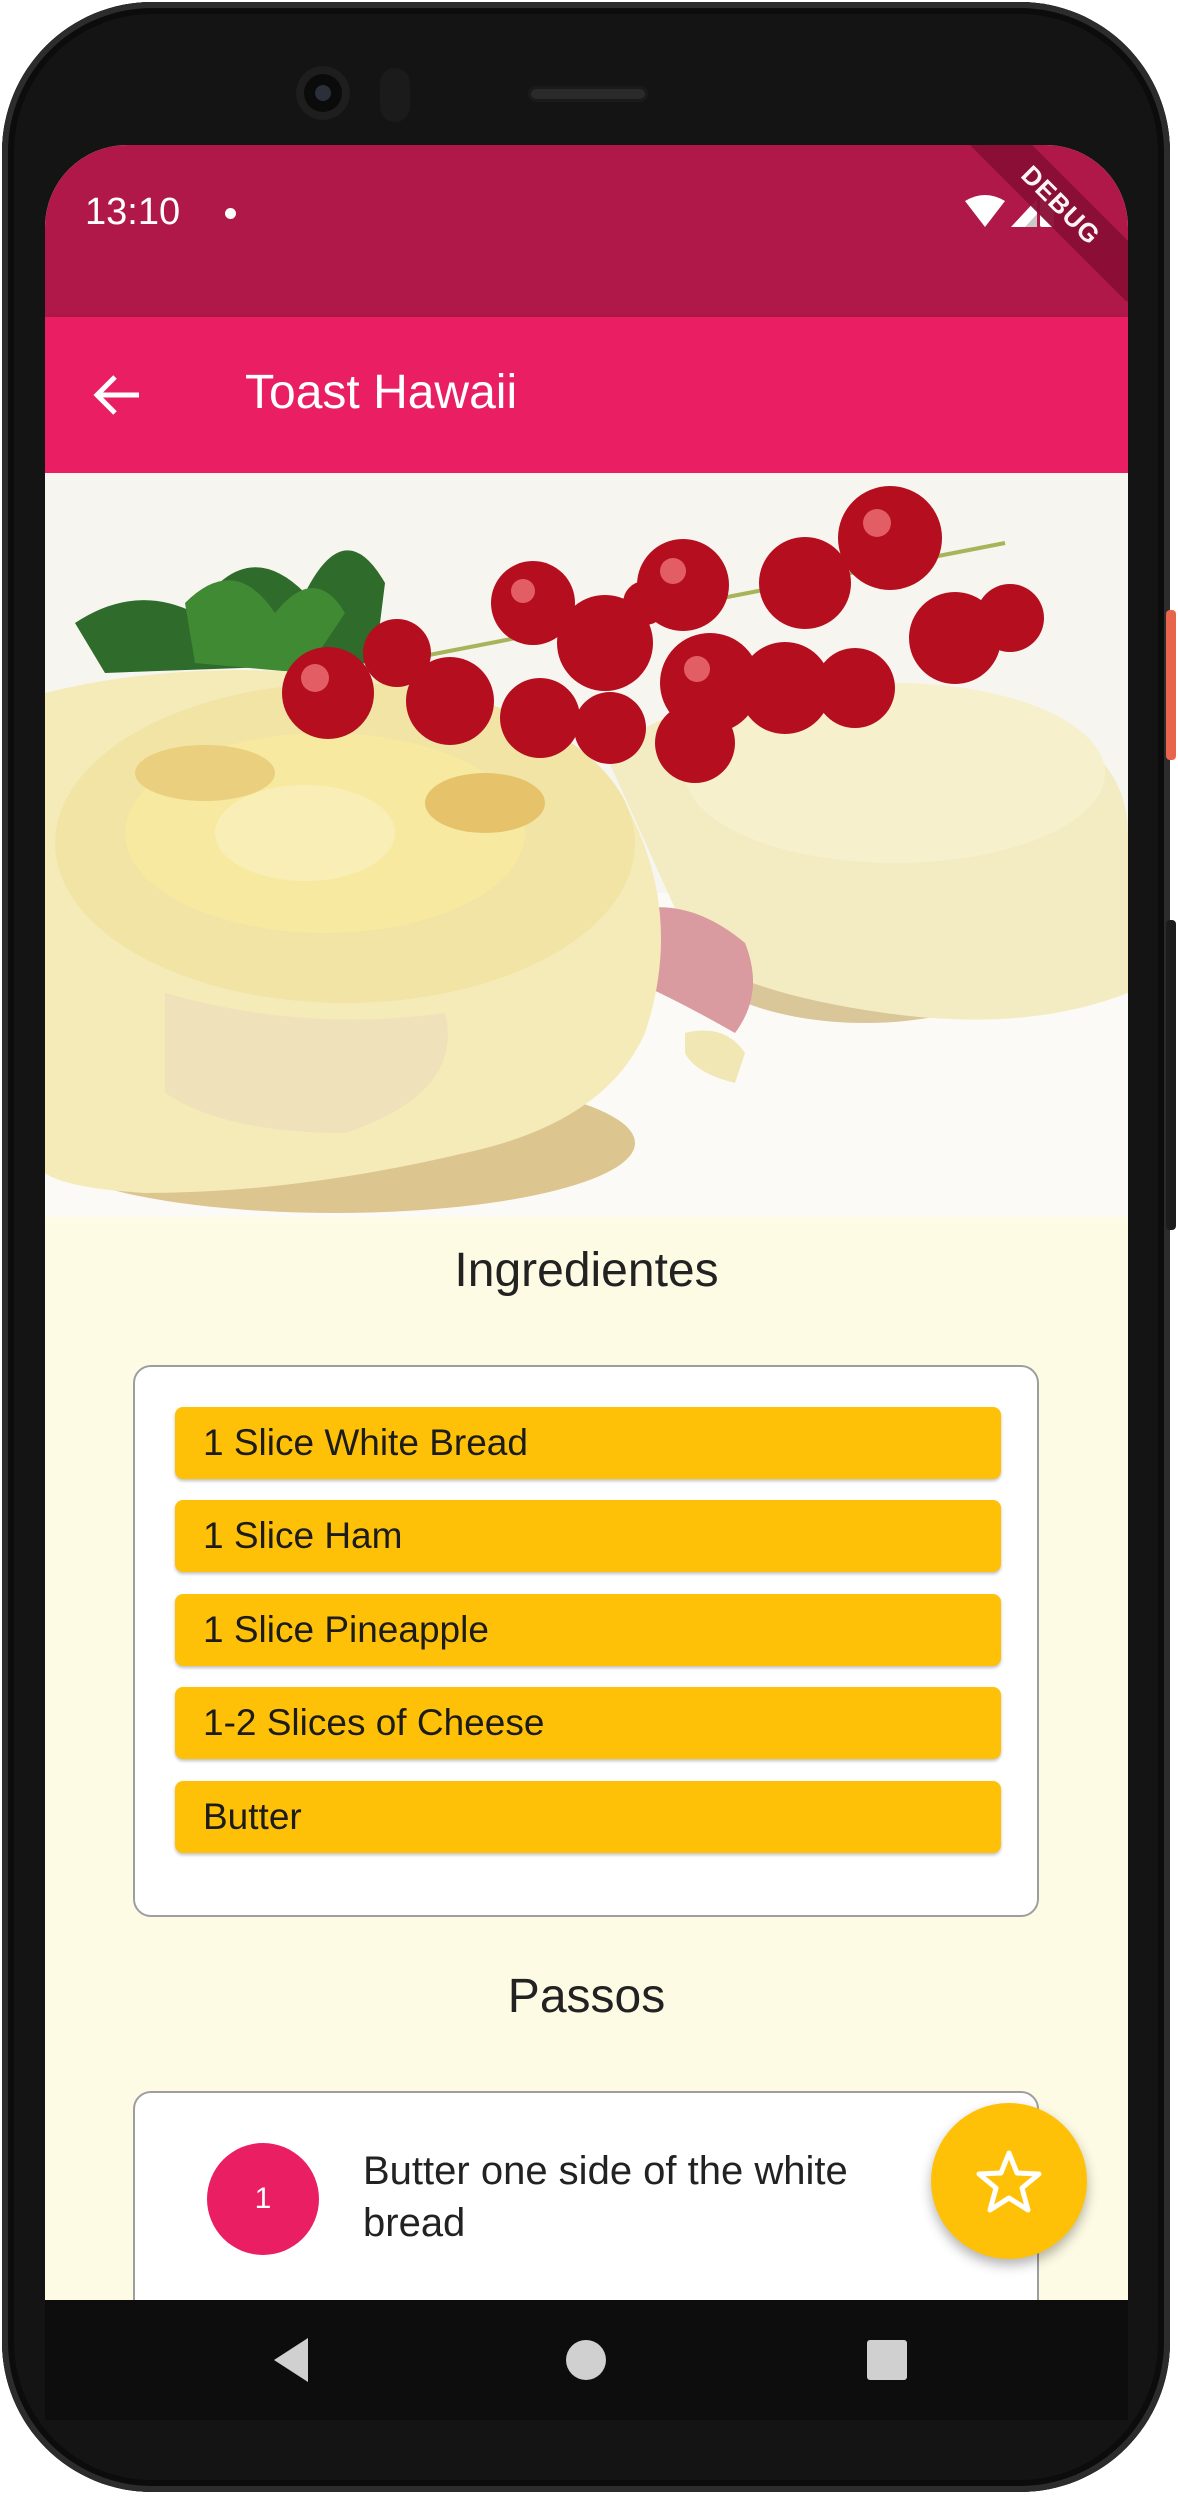  I want to click on steps-title: Passos, so click(586, 1996).